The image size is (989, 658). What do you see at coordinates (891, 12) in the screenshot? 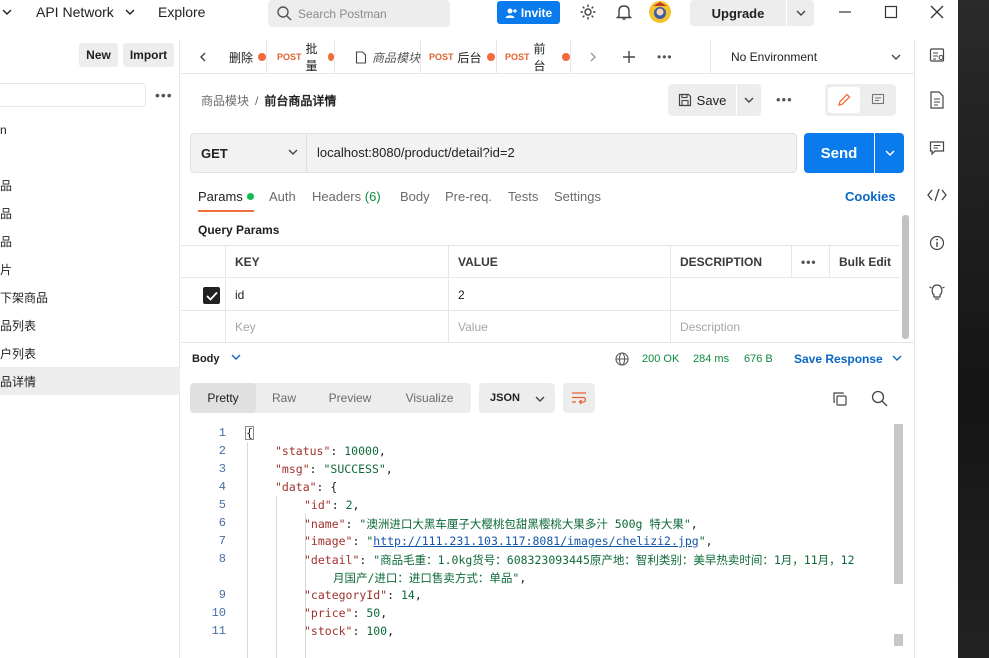
I see `maximize-icon` at bounding box center [891, 12].